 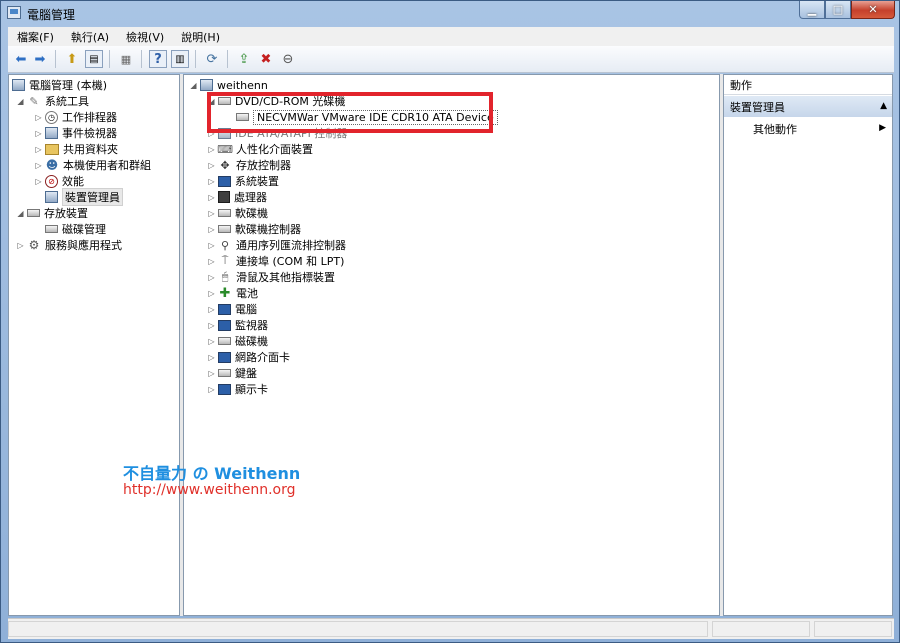 What do you see at coordinates (268, 229) in the screenshot?
I see `category-label: 軟碟機控制器` at bounding box center [268, 229].